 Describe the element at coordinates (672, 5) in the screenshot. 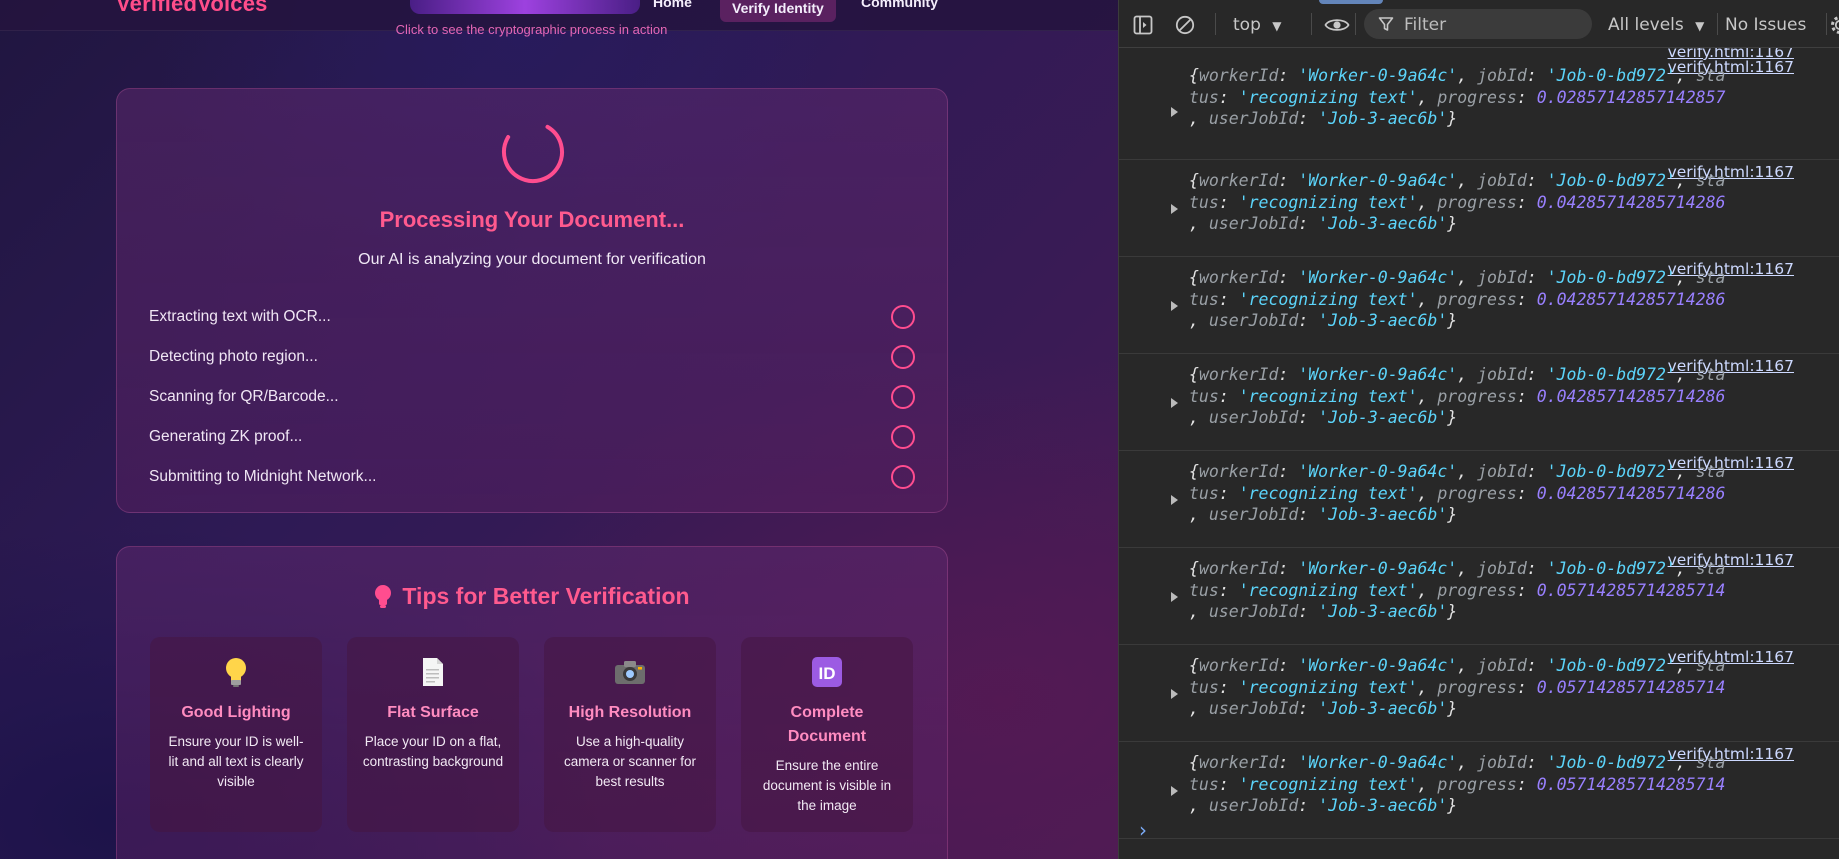

I see `nav-home-link: Home` at that location.